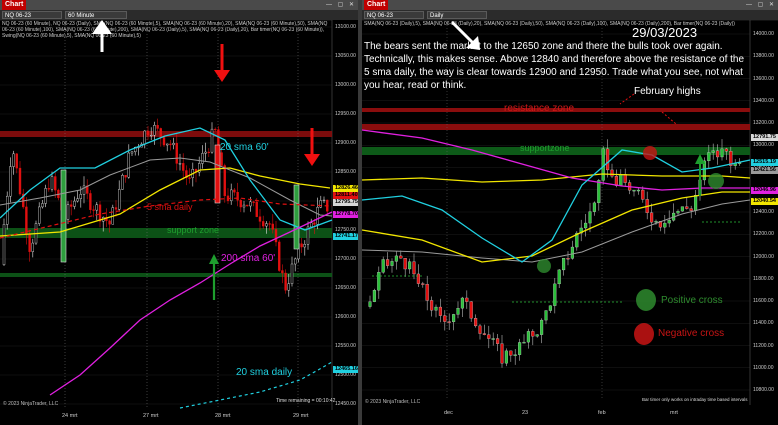  I want to click on price-tag: 12811.40, so click(345, 195).